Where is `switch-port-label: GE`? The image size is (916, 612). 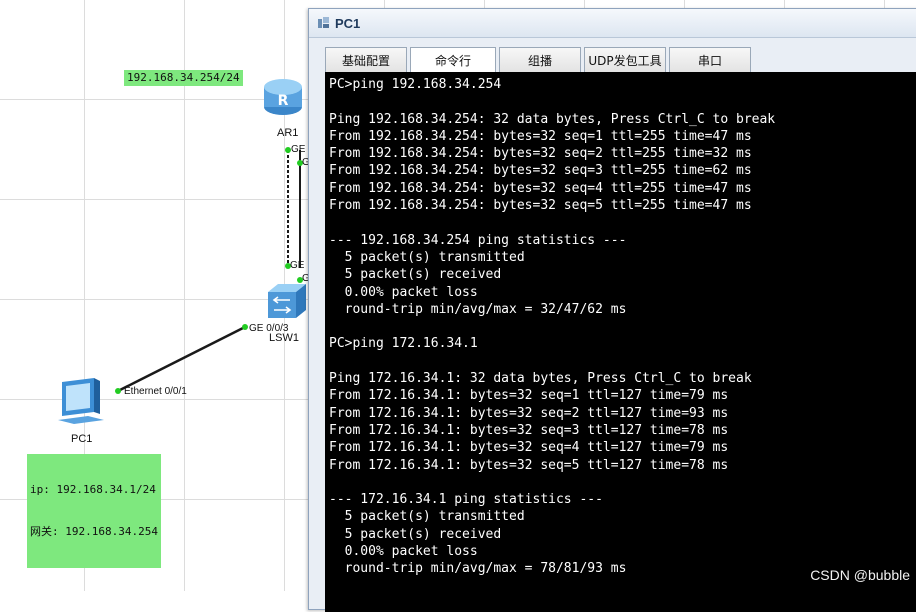
switch-port-label: GE is located at coordinates (297, 265).